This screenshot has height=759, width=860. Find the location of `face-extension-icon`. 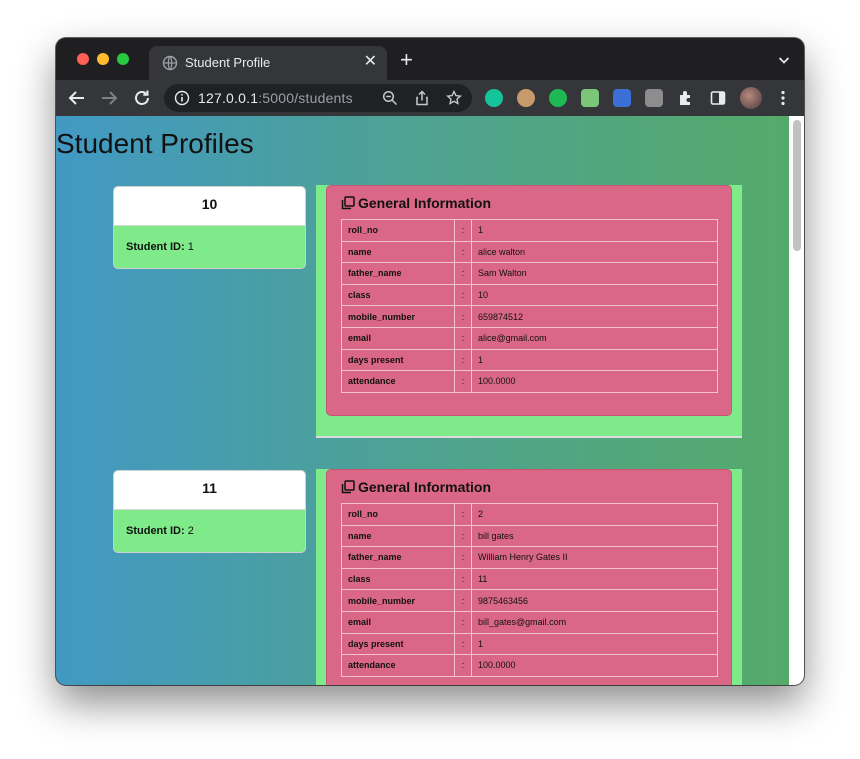

face-extension-icon is located at coordinates (526, 98).